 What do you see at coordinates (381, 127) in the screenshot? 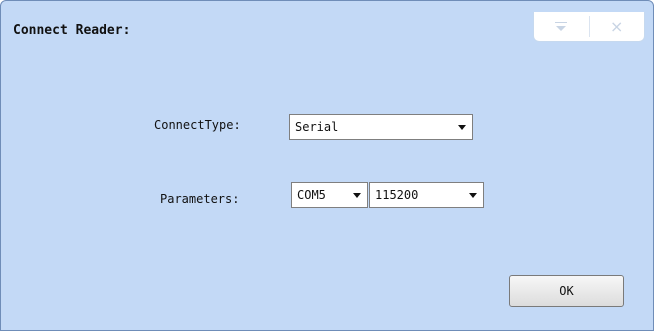
I see `connect-type-select: Serial` at bounding box center [381, 127].